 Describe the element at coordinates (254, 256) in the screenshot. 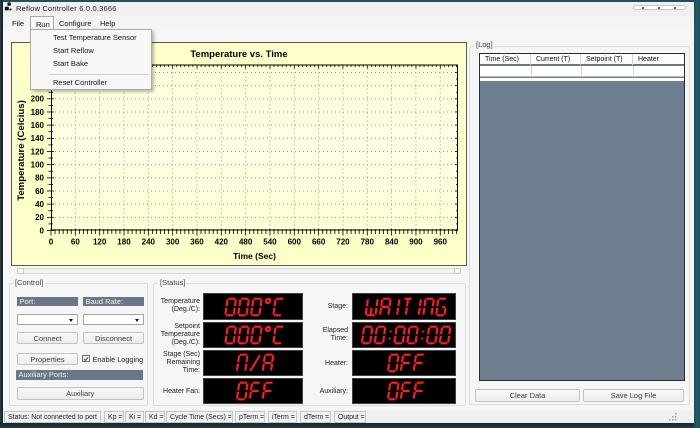

I see `svg-text: Time (Sec)` at that location.